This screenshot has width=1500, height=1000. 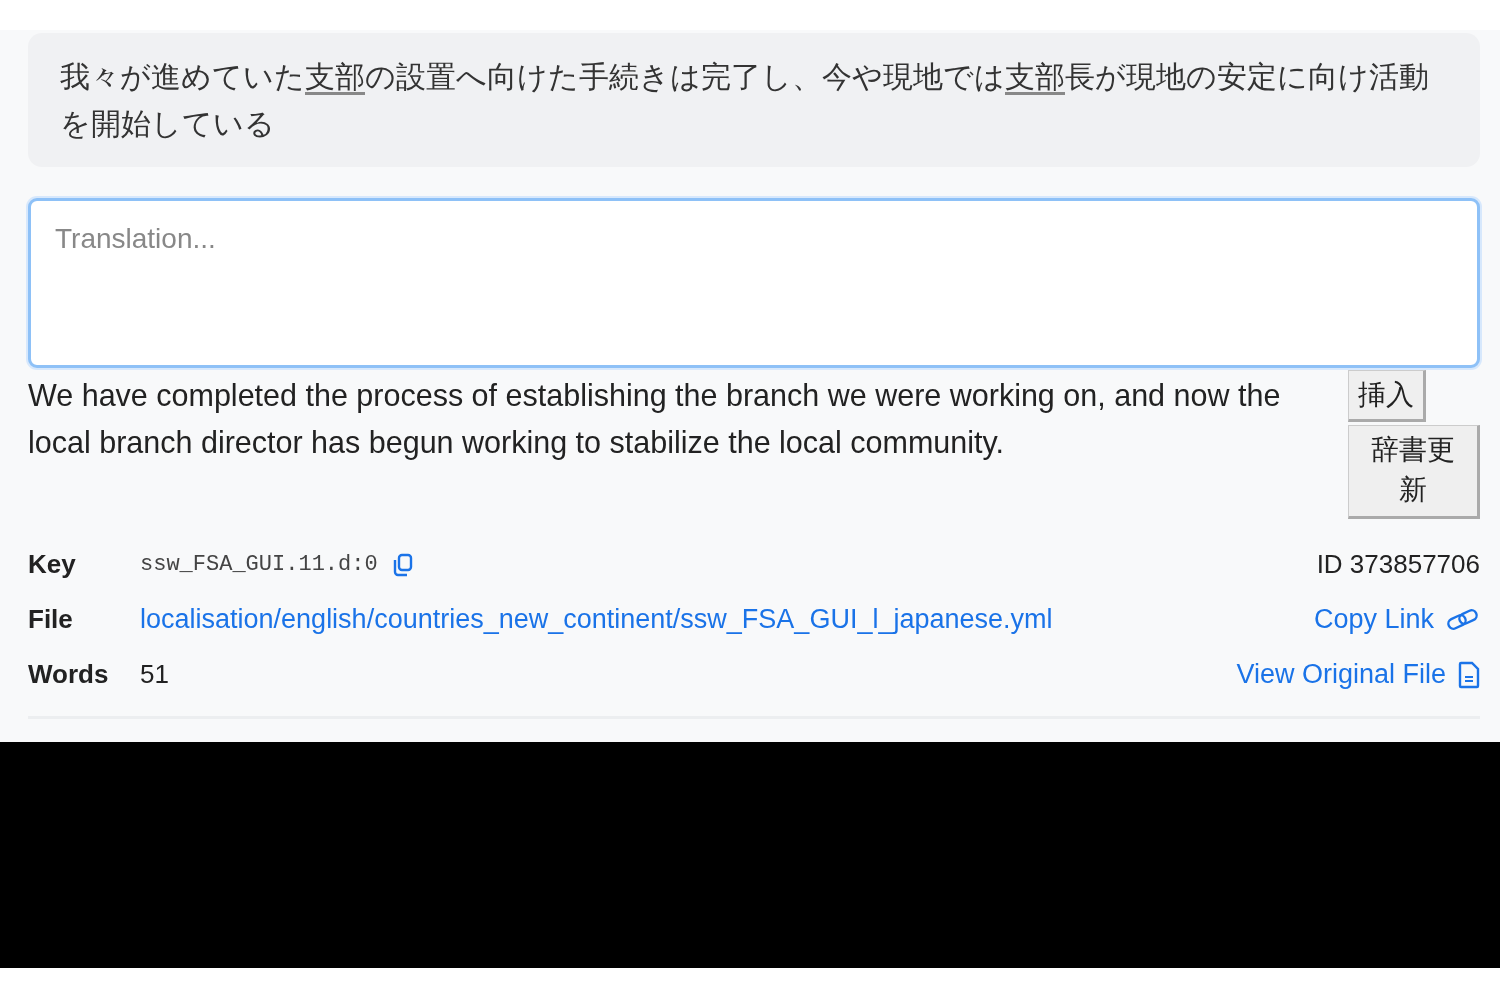 I want to click on copy-link: Copy Link, so click(x=1373, y=619).